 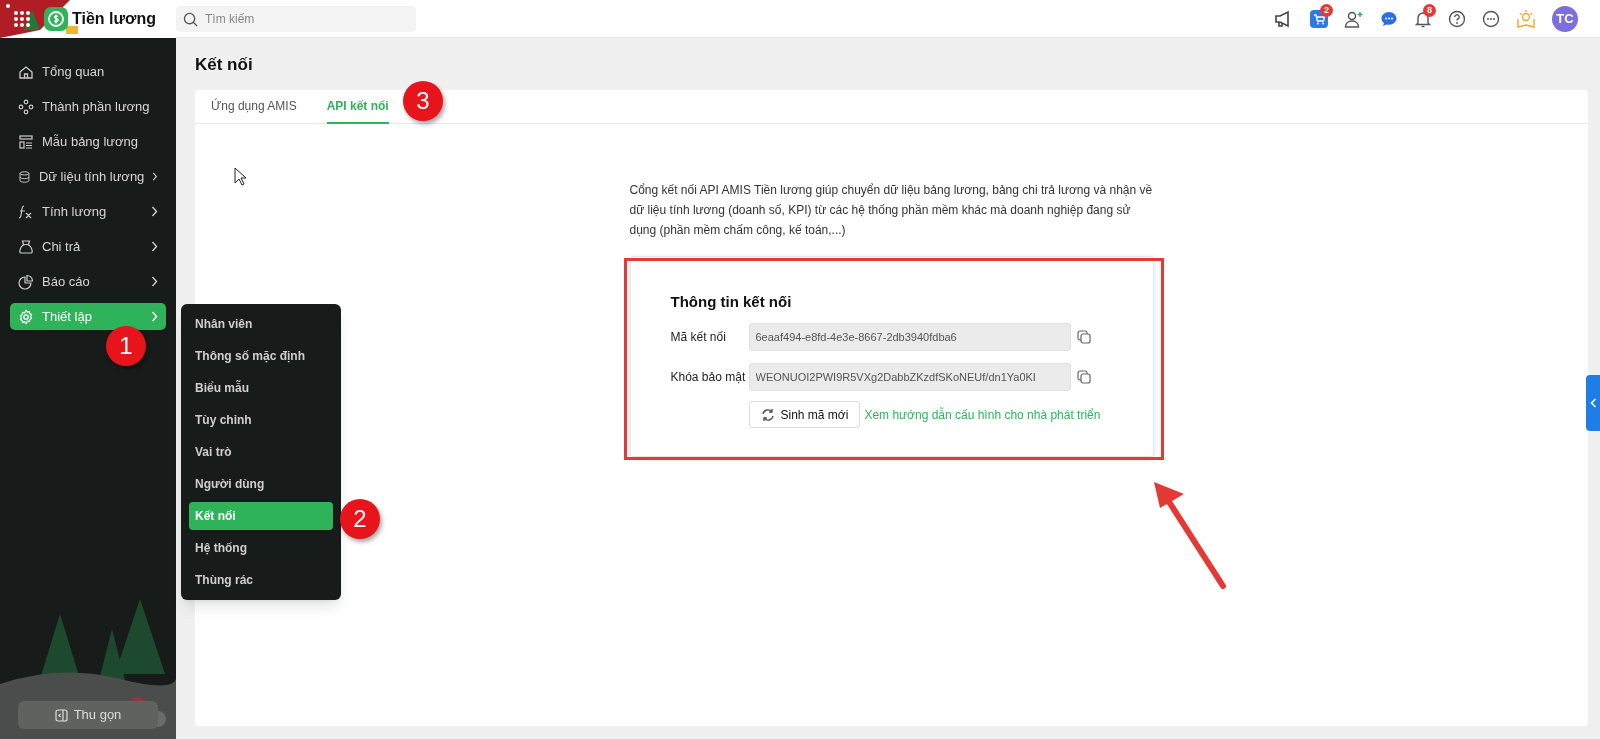 What do you see at coordinates (296, 18) in the screenshot?
I see `search-field: Tìm kiếm` at bounding box center [296, 18].